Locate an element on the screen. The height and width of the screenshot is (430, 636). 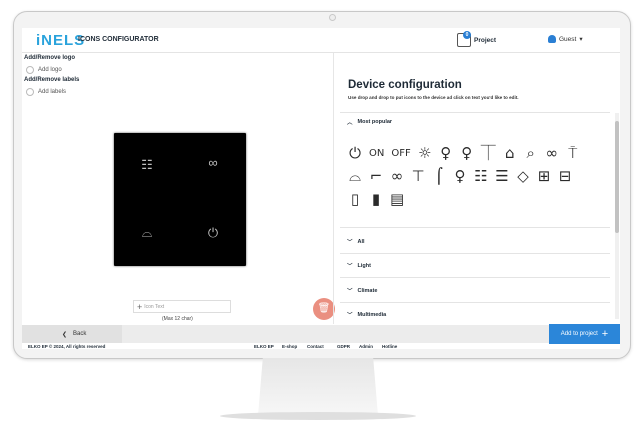
icon-text-input: + Icon Text is located at coordinates (182, 306).